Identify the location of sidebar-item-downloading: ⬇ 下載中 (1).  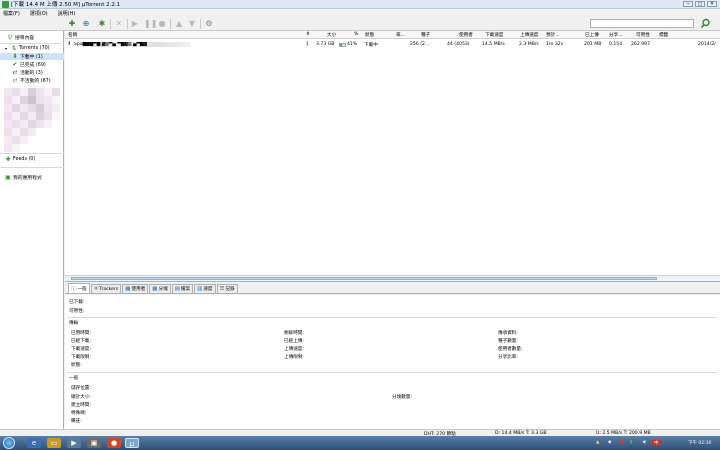
(32, 56).